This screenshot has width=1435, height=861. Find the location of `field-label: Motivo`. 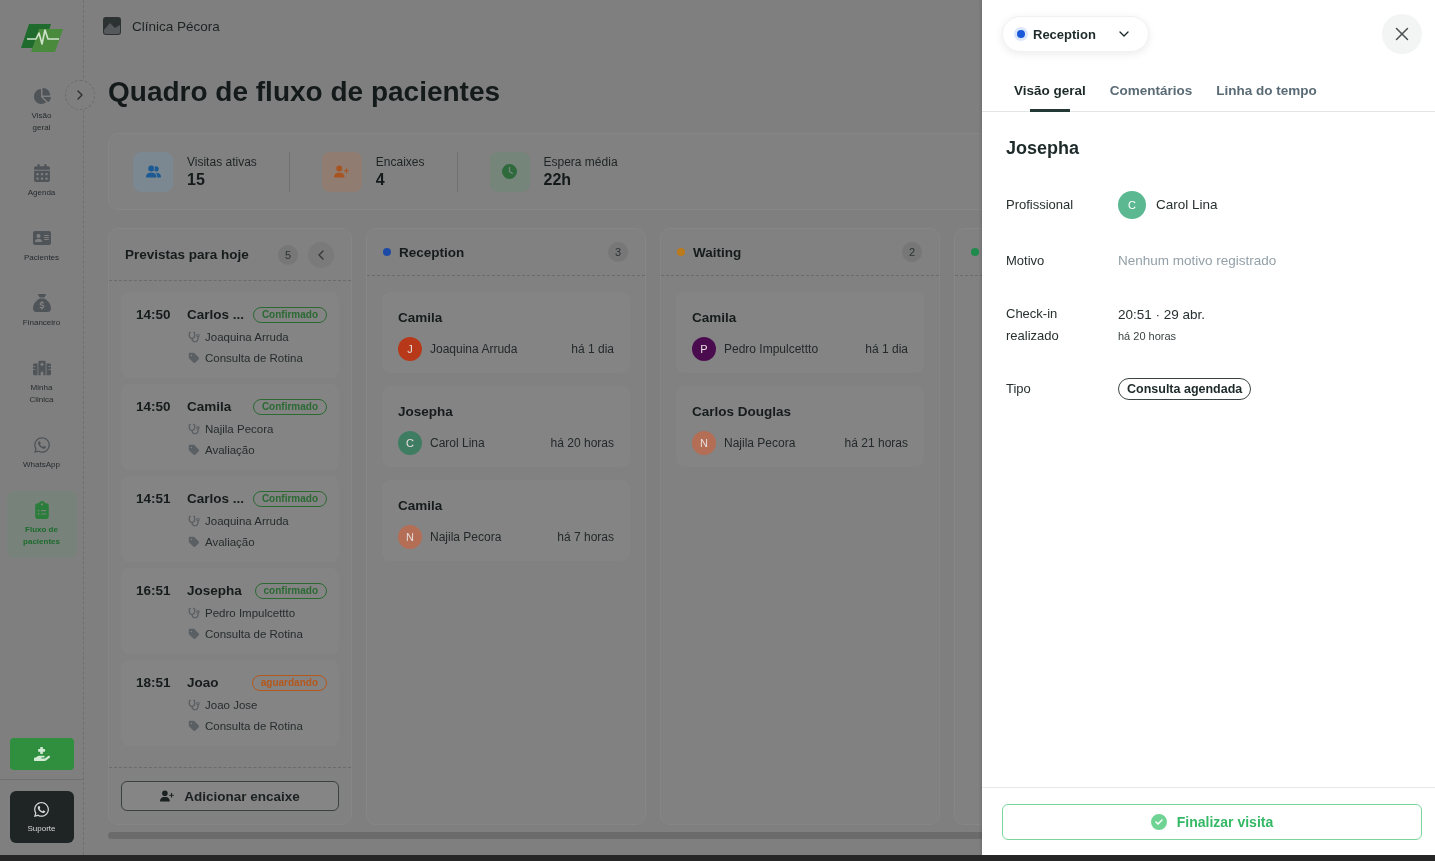

field-label: Motivo is located at coordinates (1026, 261).